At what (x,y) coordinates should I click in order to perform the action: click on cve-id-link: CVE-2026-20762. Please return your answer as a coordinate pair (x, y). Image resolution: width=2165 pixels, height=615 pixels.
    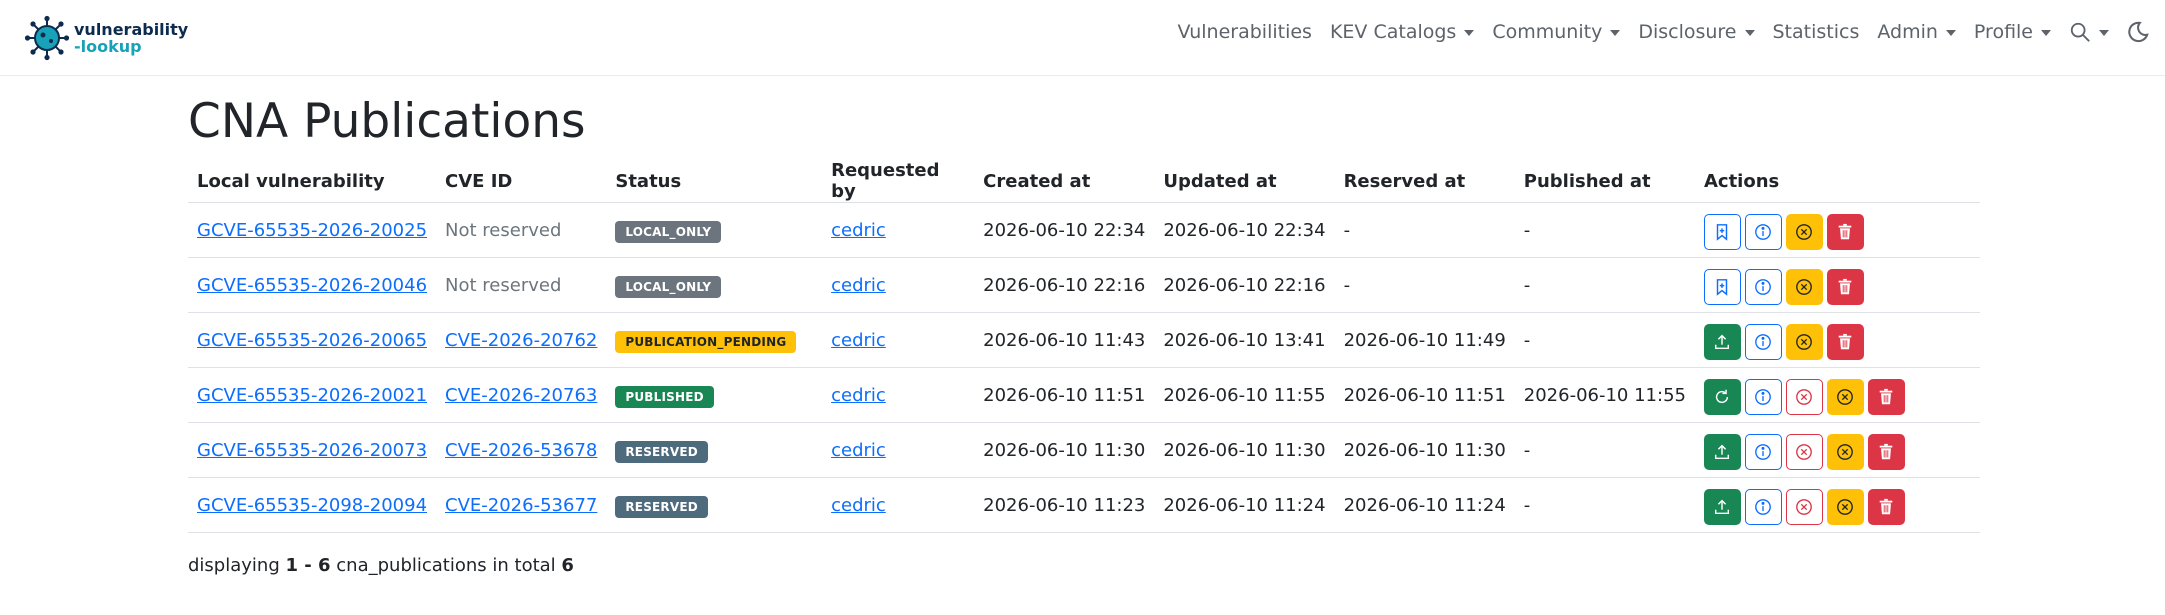
    Looking at the image, I should click on (521, 340).